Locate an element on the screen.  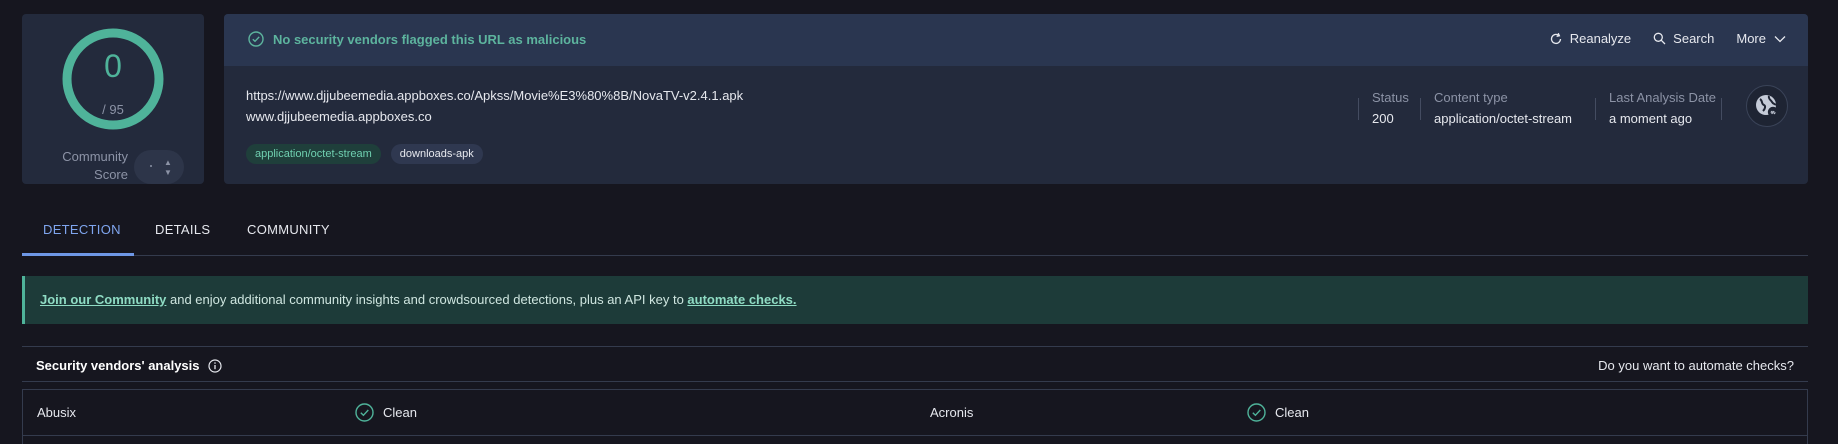
globe-link-icon is located at coordinates (1767, 106).